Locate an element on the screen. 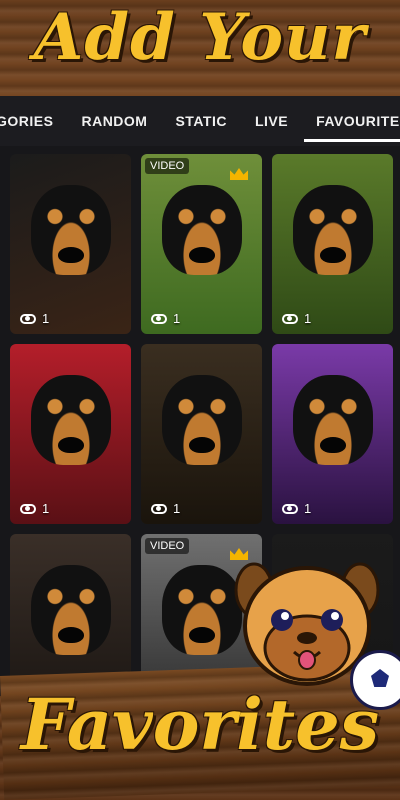  tab-live: LIVE is located at coordinates (271, 121).